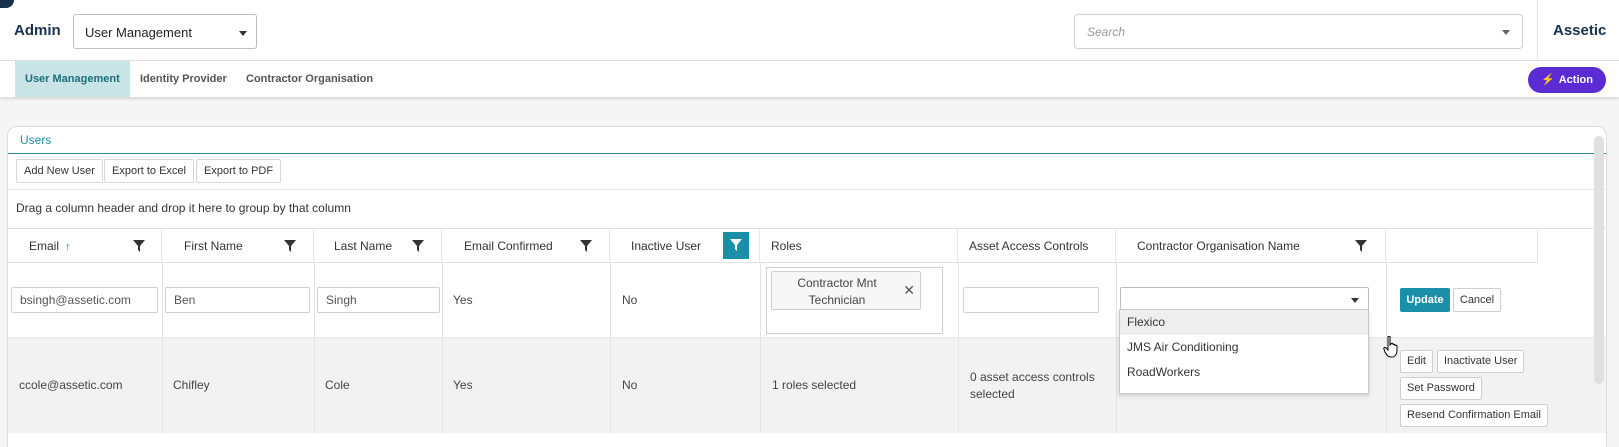  Describe the element at coordinates (1031, 300) in the screenshot. I see `asset-access-field` at that location.